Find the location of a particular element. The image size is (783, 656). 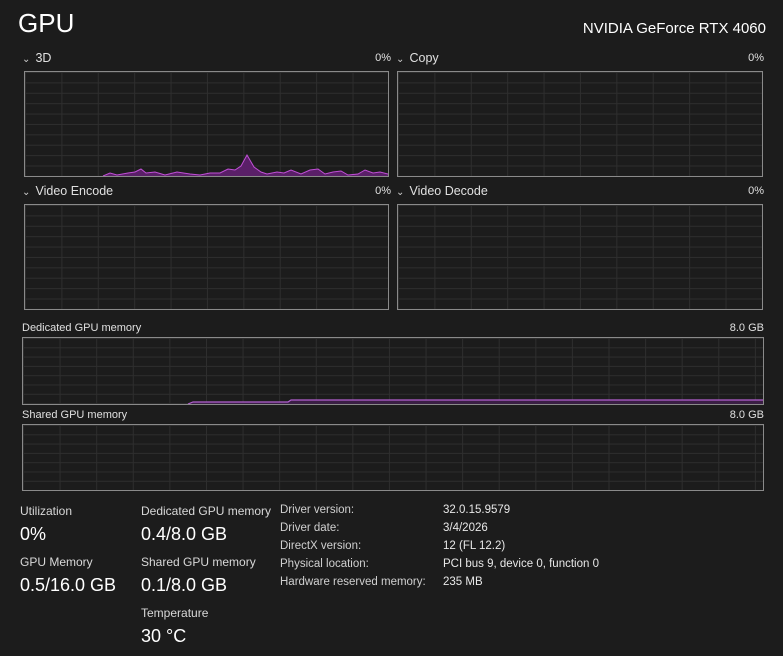

utilization-label: Utilization is located at coordinates (46, 511).